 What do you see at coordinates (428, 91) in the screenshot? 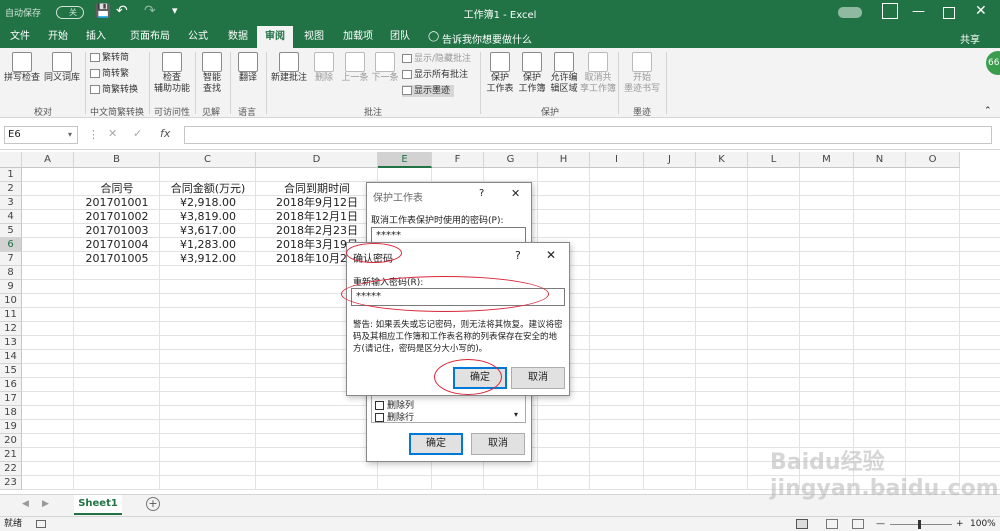
I see `show-ink-button: 显示墨迹` at bounding box center [428, 91].